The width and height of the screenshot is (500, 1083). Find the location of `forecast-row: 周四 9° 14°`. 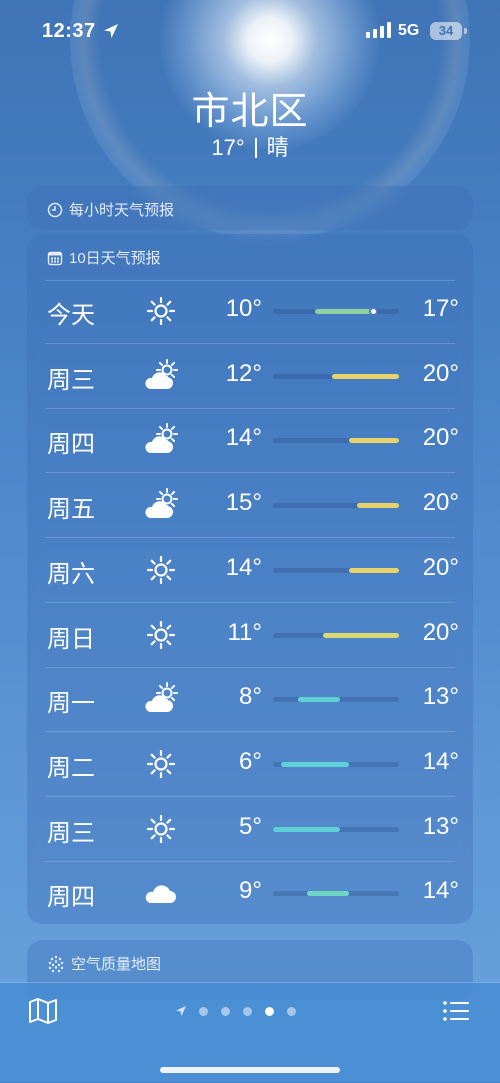

forecast-row: 周四 9° 14° is located at coordinates (252, 894).